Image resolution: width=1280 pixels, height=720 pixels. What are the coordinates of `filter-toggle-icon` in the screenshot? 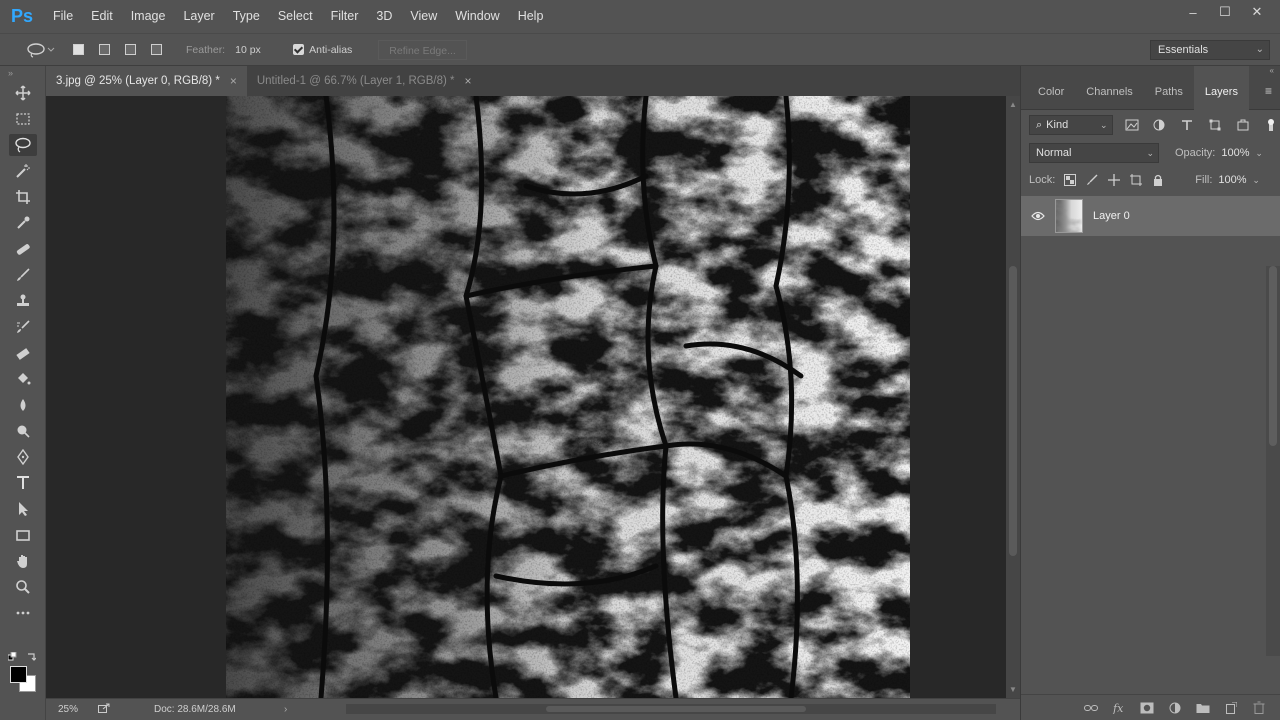 It's located at (1271, 125).